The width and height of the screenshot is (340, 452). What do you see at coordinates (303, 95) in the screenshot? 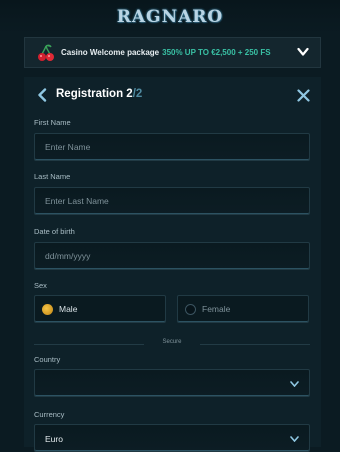
I see `close-icon` at bounding box center [303, 95].